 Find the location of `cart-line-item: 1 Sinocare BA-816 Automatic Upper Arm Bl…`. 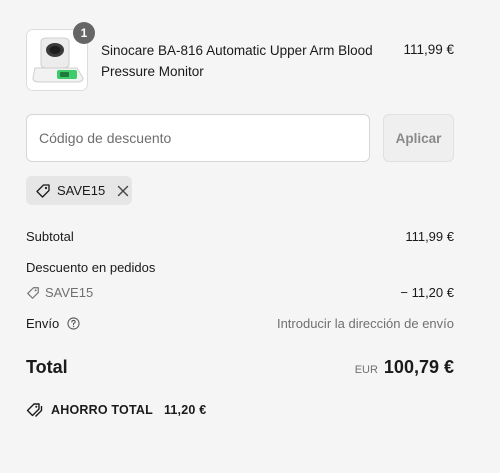

cart-line-item: 1 Sinocare BA-816 Automatic Upper Arm Bl… is located at coordinates (240, 56).